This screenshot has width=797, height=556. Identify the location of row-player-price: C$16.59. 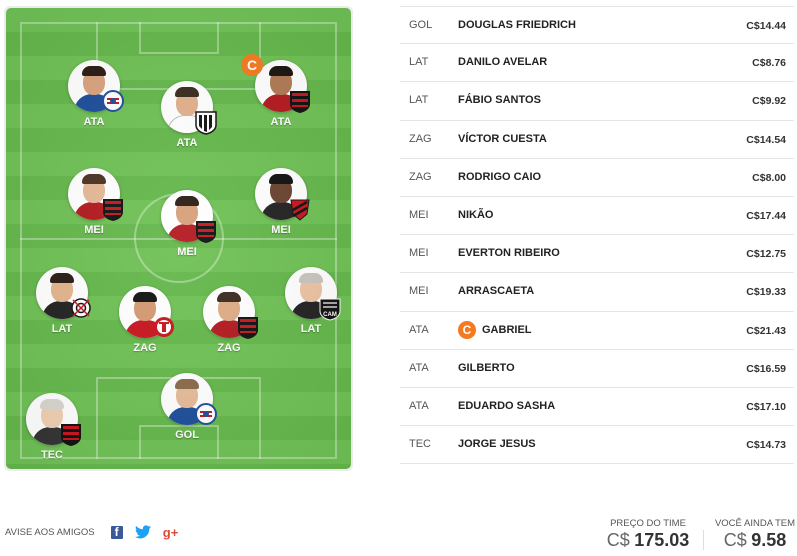
(766, 368).